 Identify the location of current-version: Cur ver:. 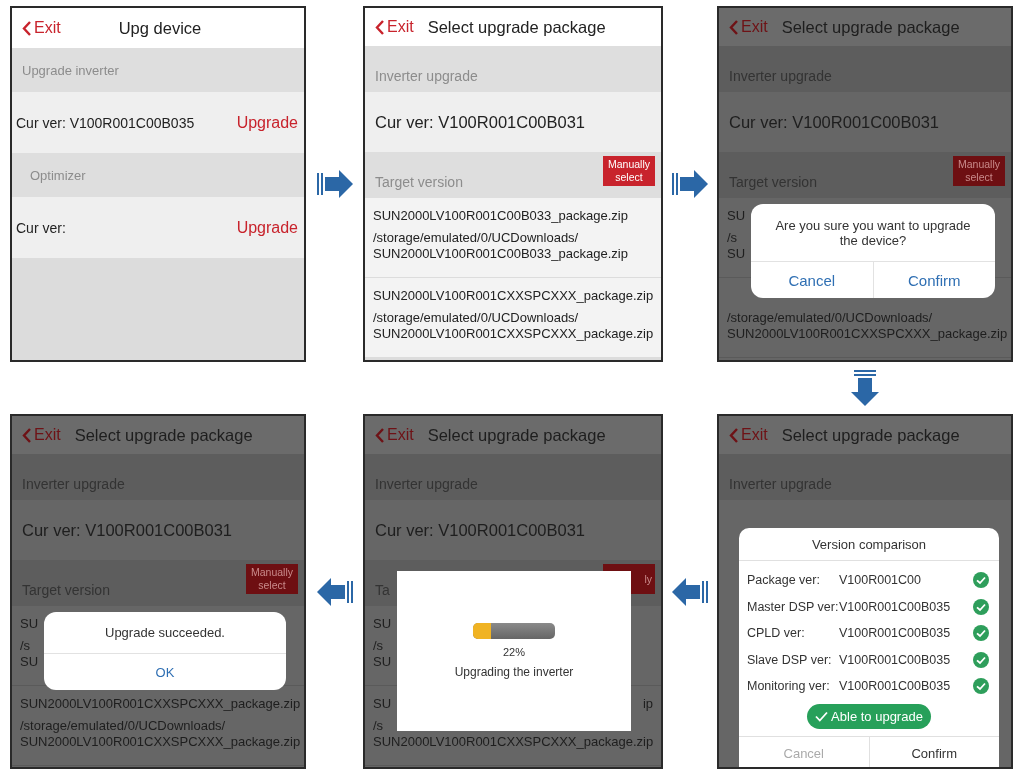
(41, 227).